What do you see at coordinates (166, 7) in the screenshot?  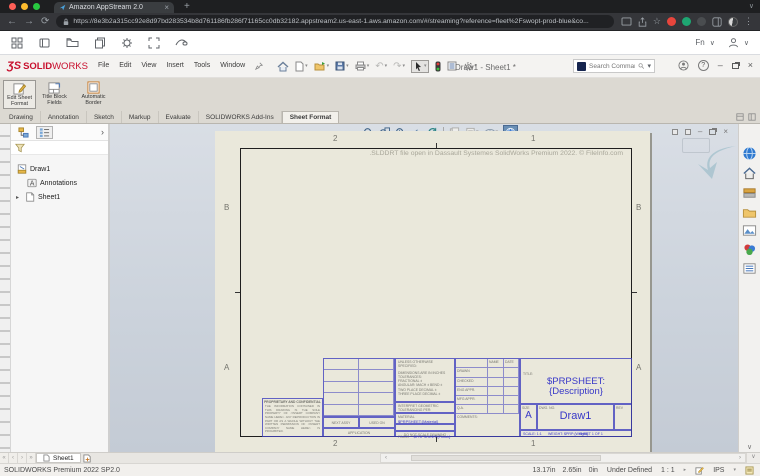 I see `tab-close-icon: ×` at bounding box center [166, 7].